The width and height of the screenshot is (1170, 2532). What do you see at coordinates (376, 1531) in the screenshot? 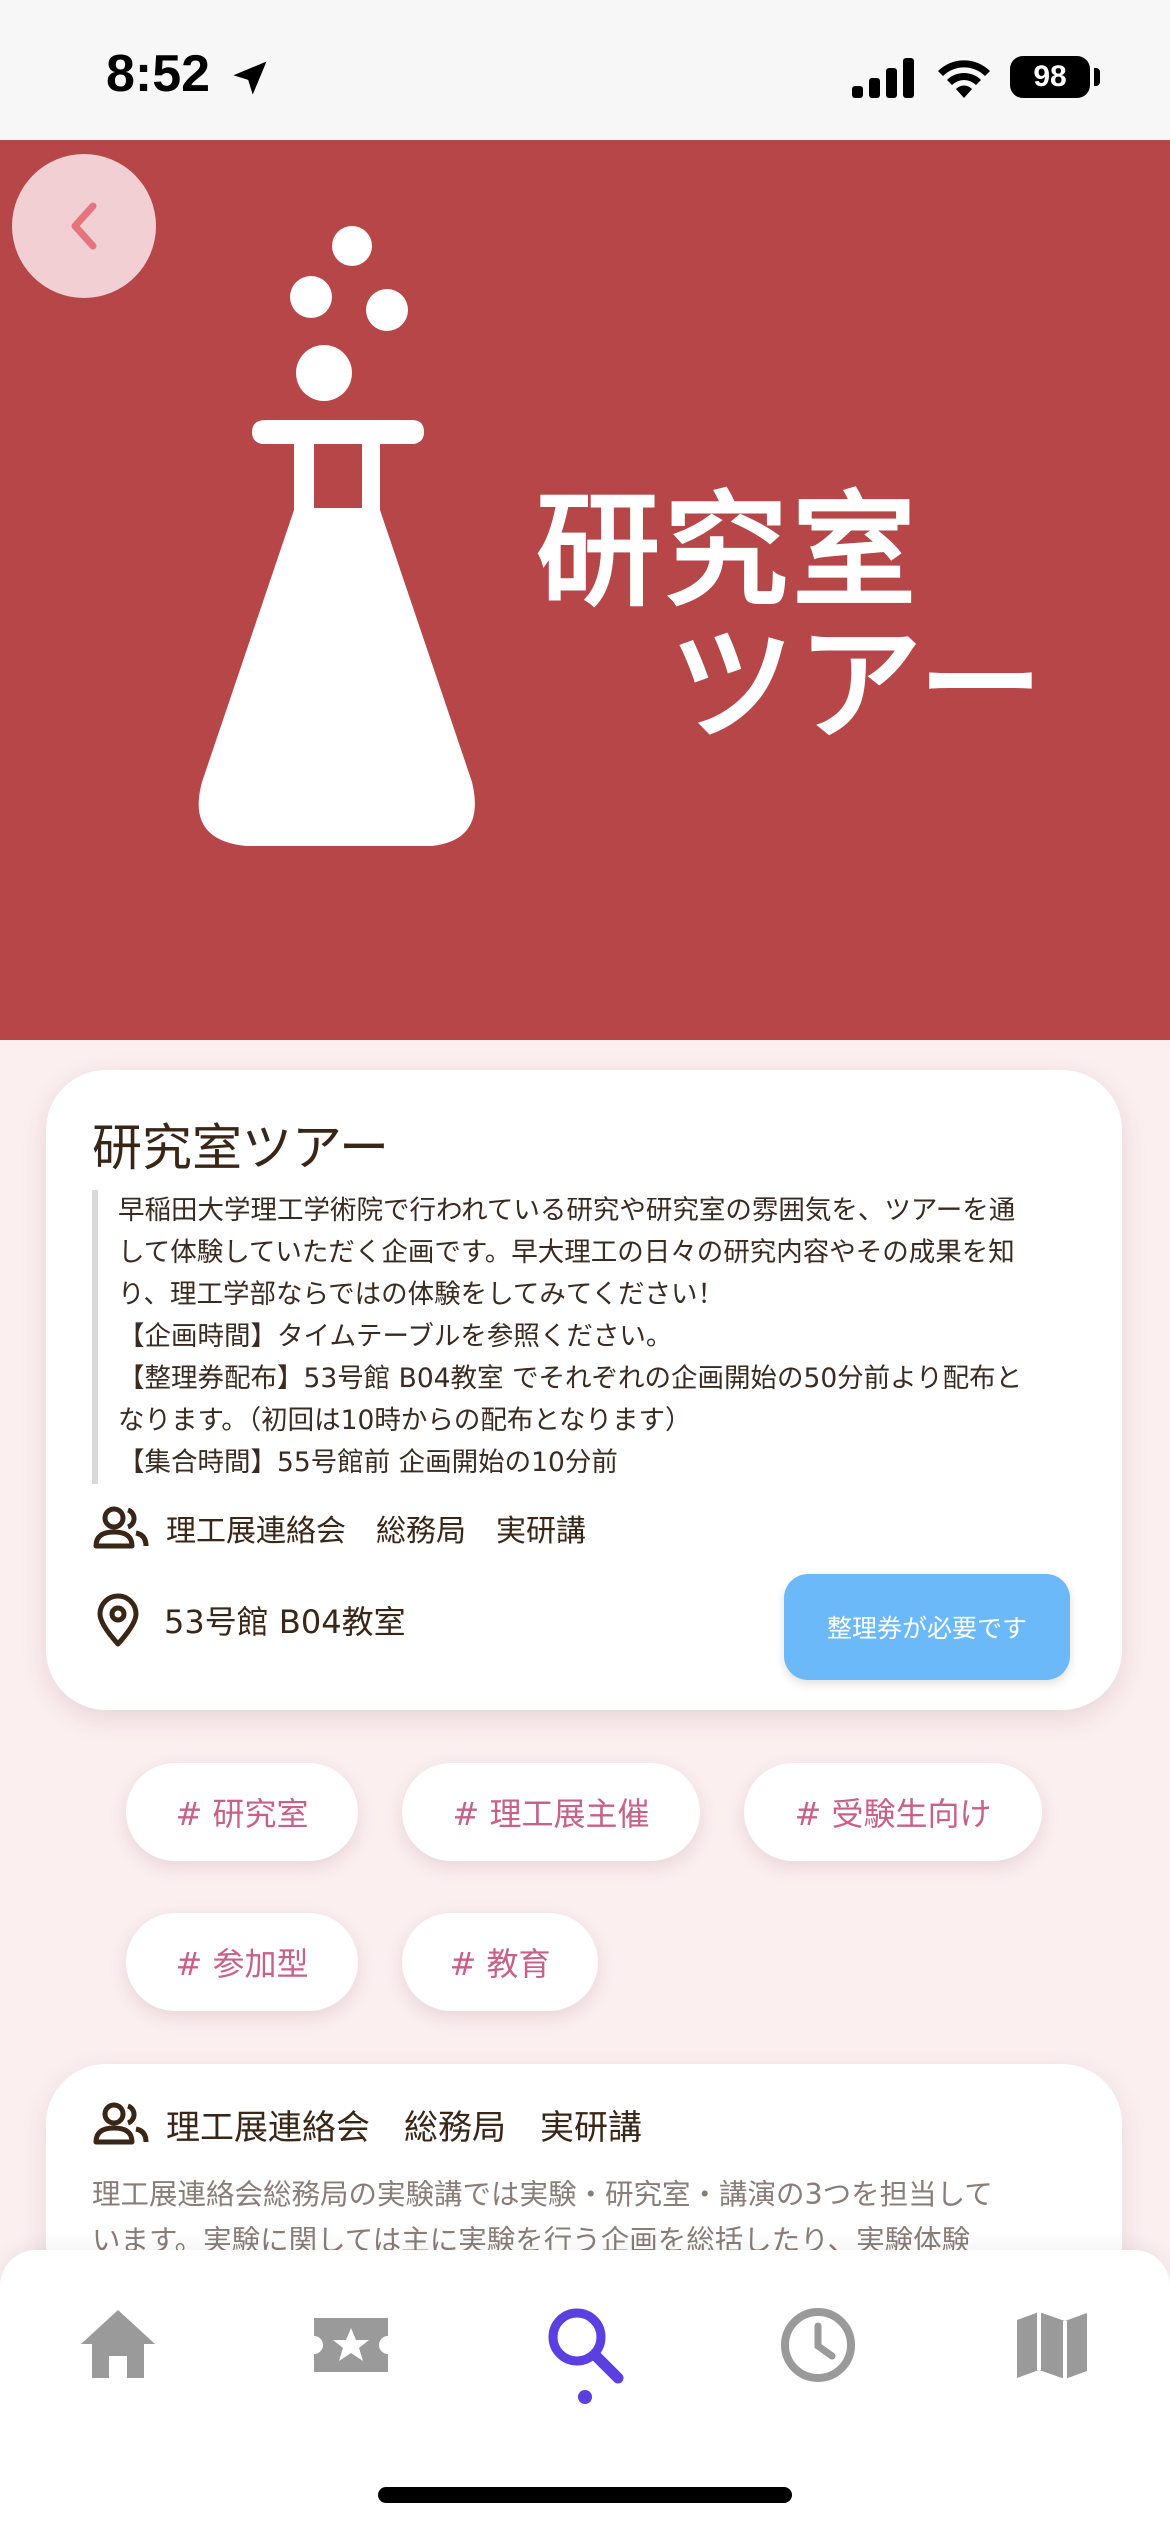
I see `organizer-name: 理工展連絡会 総務局 実研講` at bounding box center [376, 1531].